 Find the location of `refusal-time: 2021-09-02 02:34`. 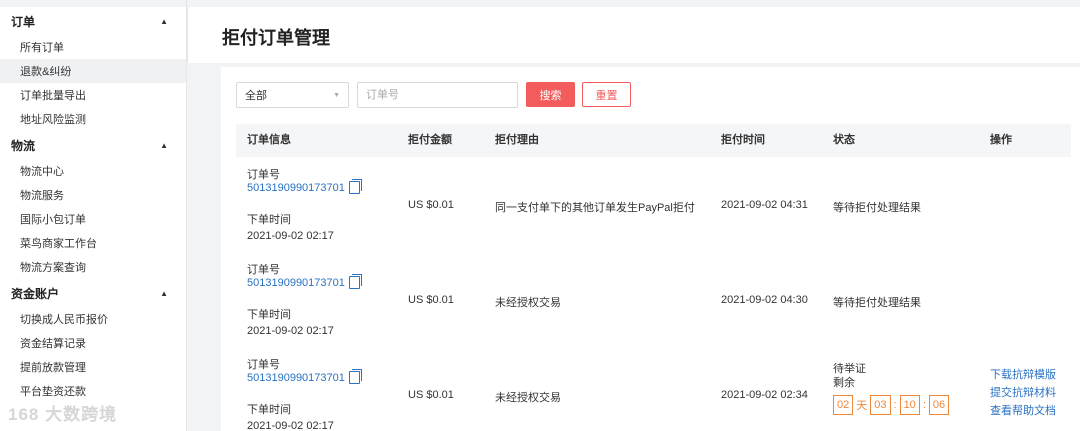

refusal-time: 2021-09-02 02:34 is located at coordinates (764, 395).